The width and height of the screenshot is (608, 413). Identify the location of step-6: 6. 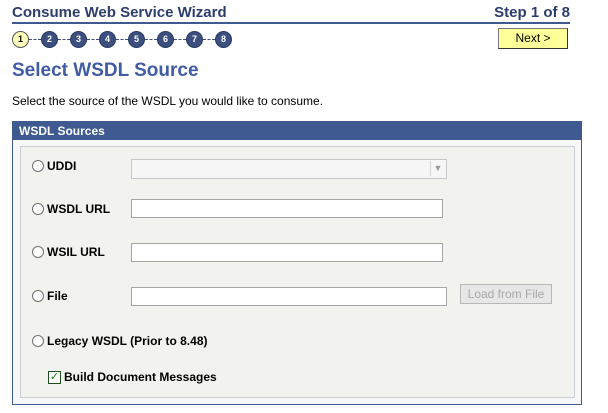
(165, 39).